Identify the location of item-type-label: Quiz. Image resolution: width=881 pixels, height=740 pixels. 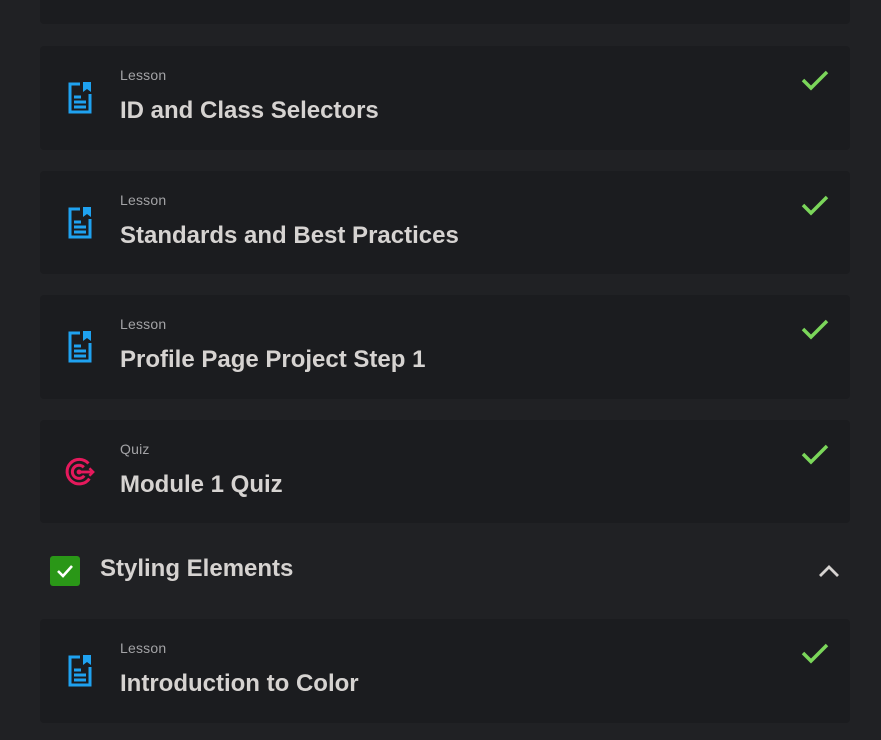
(135, 449).